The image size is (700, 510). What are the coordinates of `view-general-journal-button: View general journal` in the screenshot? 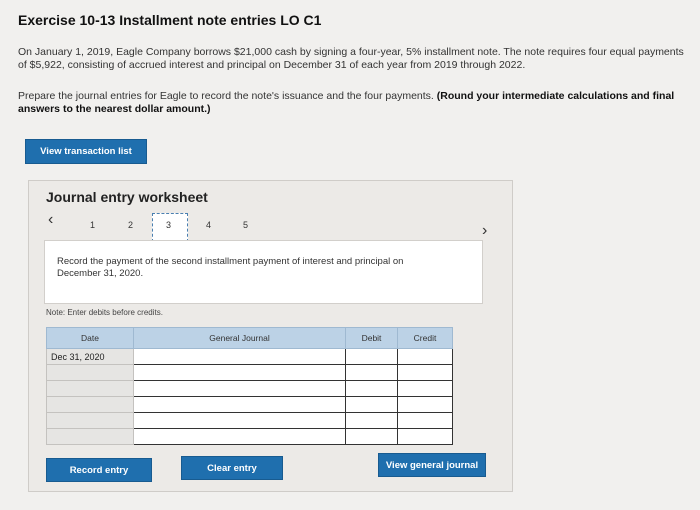 It's located at (432, 465).